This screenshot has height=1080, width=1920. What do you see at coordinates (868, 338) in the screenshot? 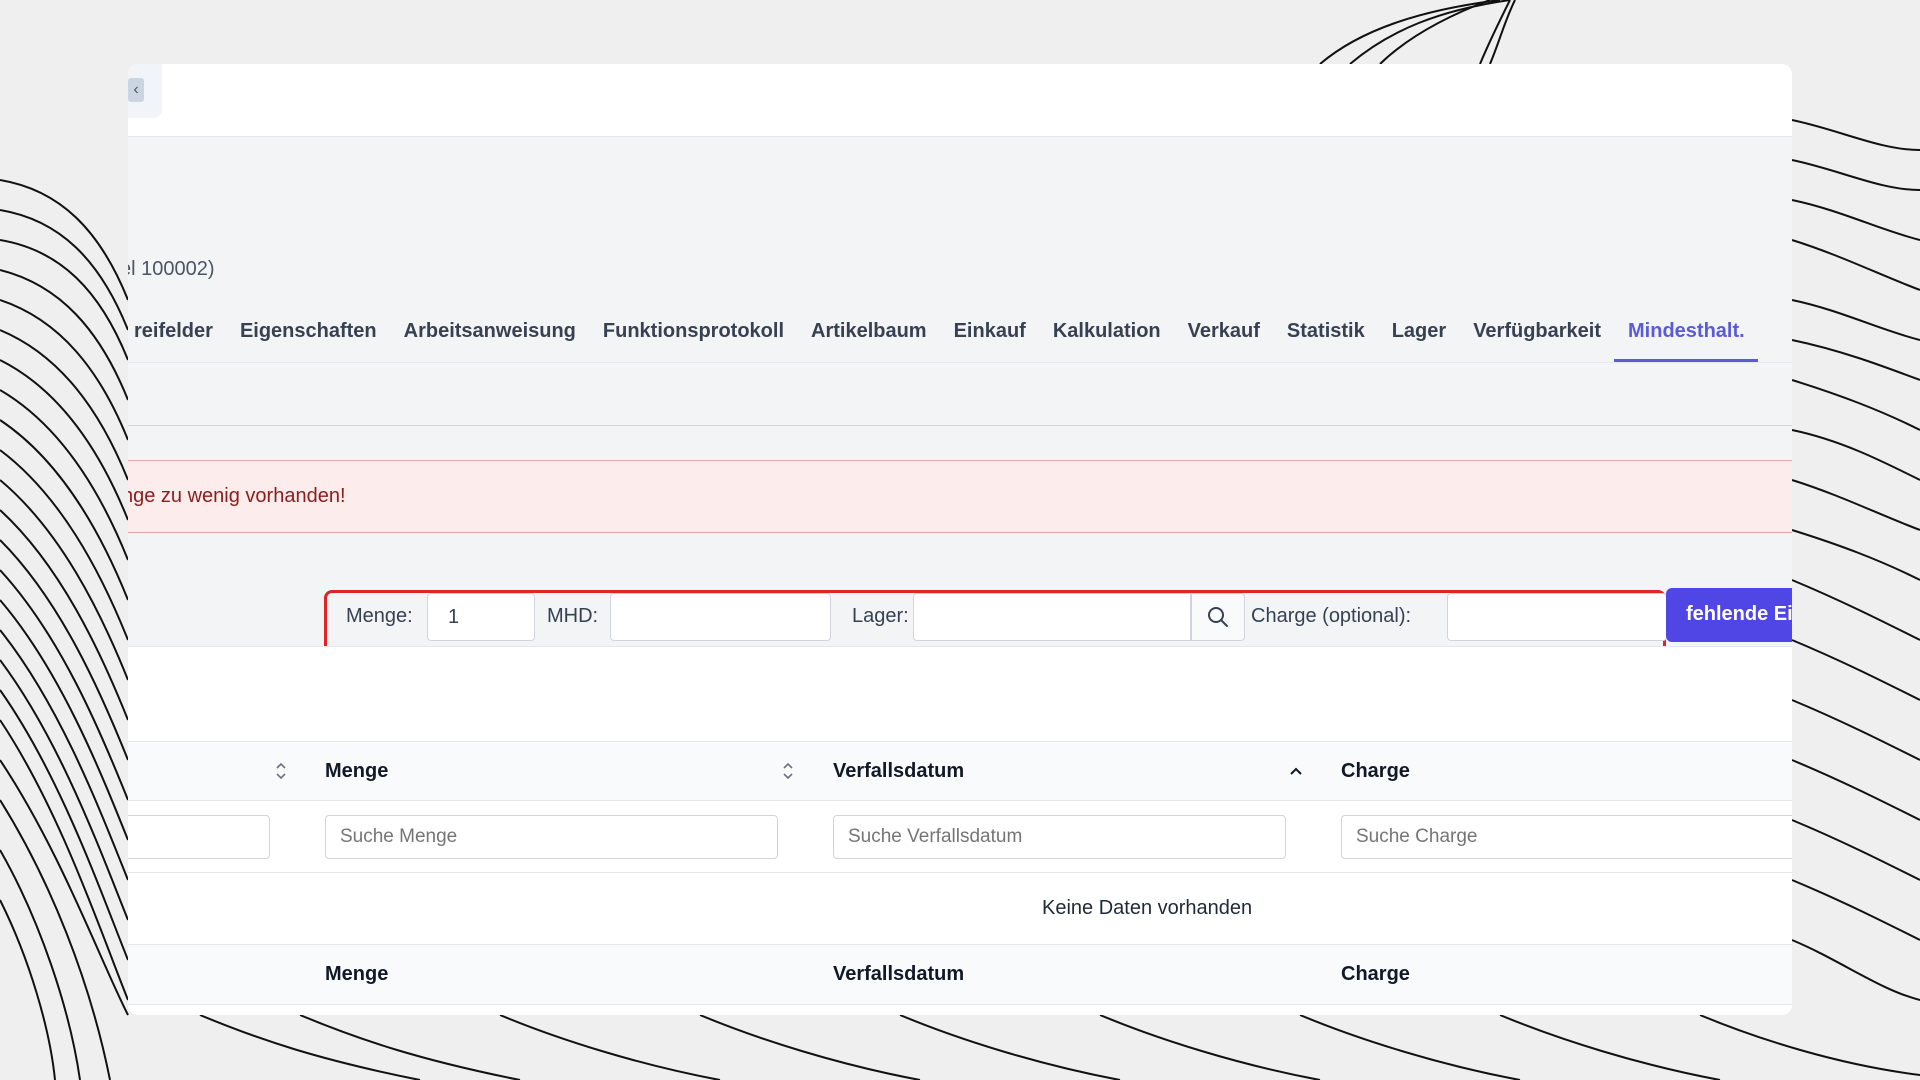
I see `tab-artikelbaum: Artikelbaum` at bounding box center [868, 338].